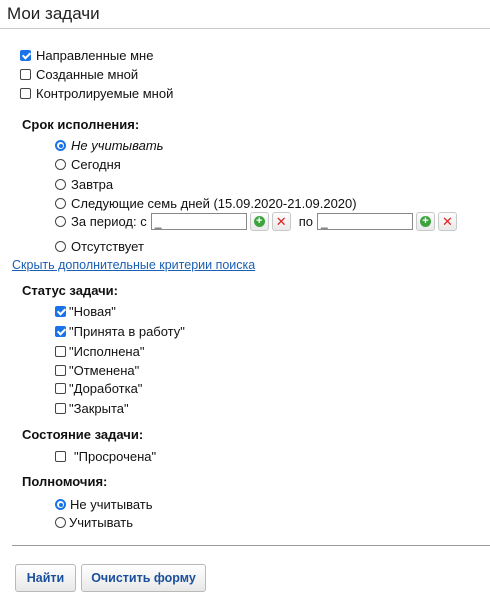  What do you see at coordinates (115, 456) in the screenshot?
I see `state-label: "Просрочена"` at bounding box center [115, 456].